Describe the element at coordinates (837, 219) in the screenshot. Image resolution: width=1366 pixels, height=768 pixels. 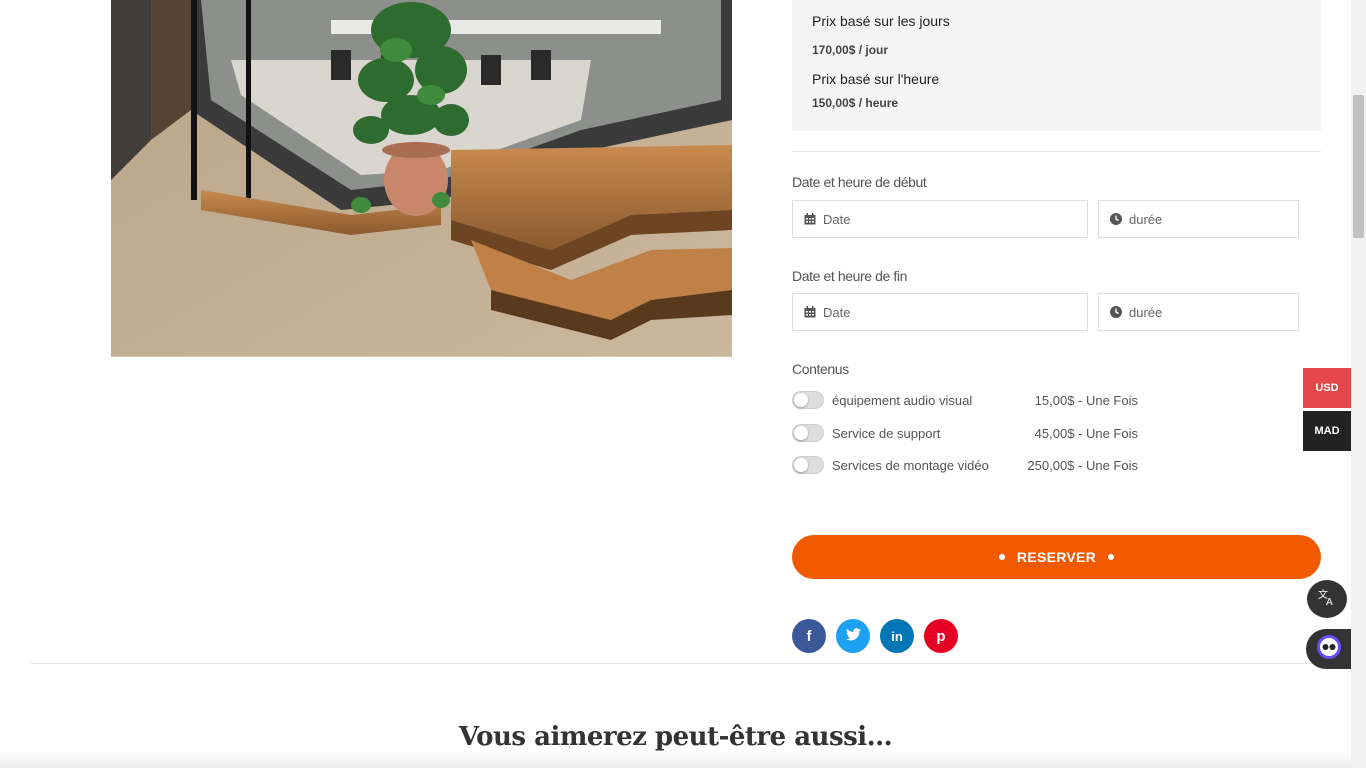
I see `start-date-placeholder: Date` at that location.